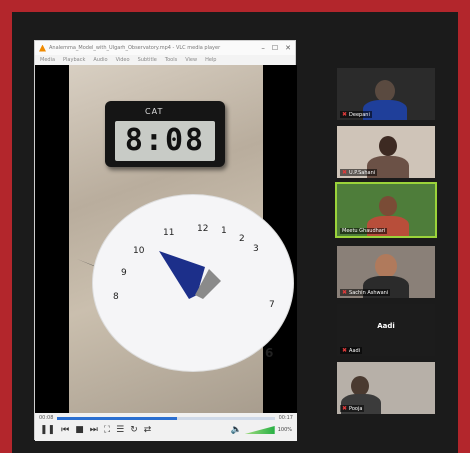 The height and width of the screenshot is (453, 470). Describe the element at coordinates (65, 430) in the screenshot. I see `previous-icon: ⏮` at that location.